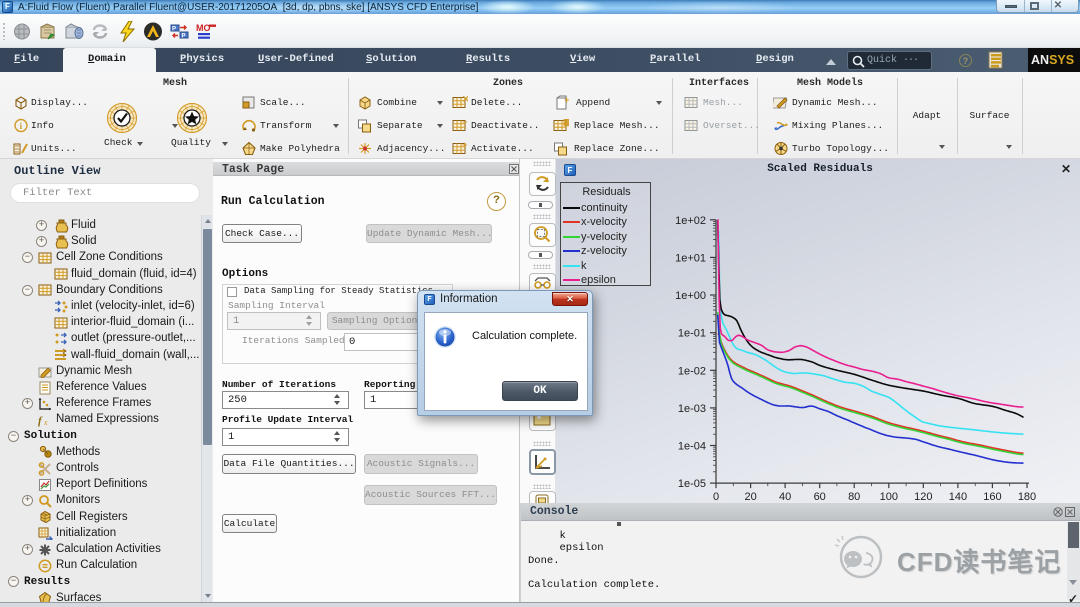 Image resolution: width=1080 pixels, height=607 pixels. I want to click on svg-text: x, so click(45, 422).